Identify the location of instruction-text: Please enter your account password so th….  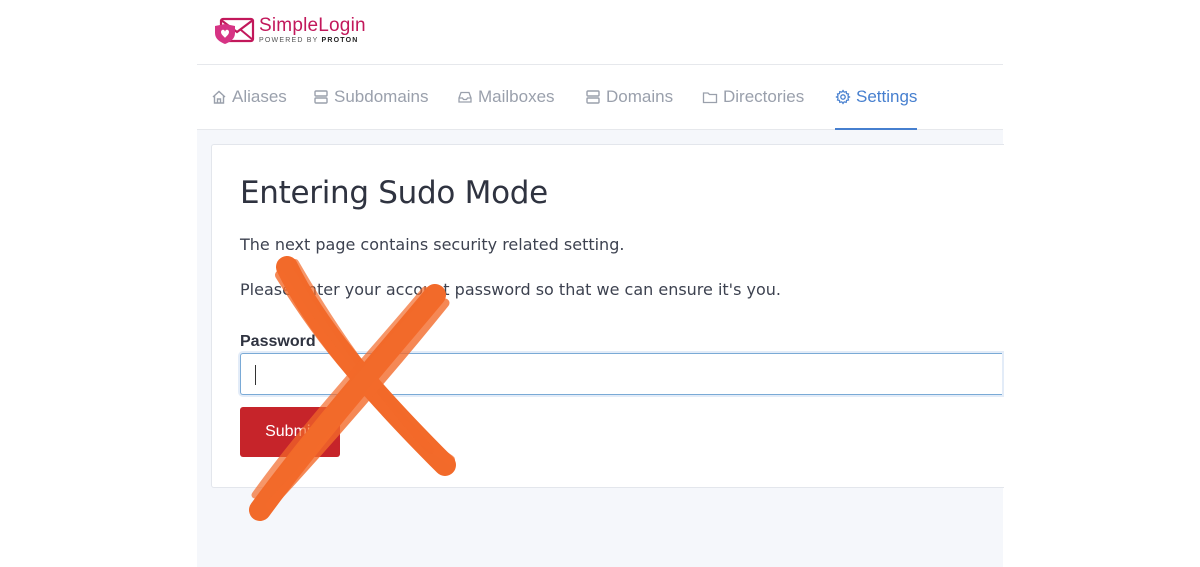
(510, 289).